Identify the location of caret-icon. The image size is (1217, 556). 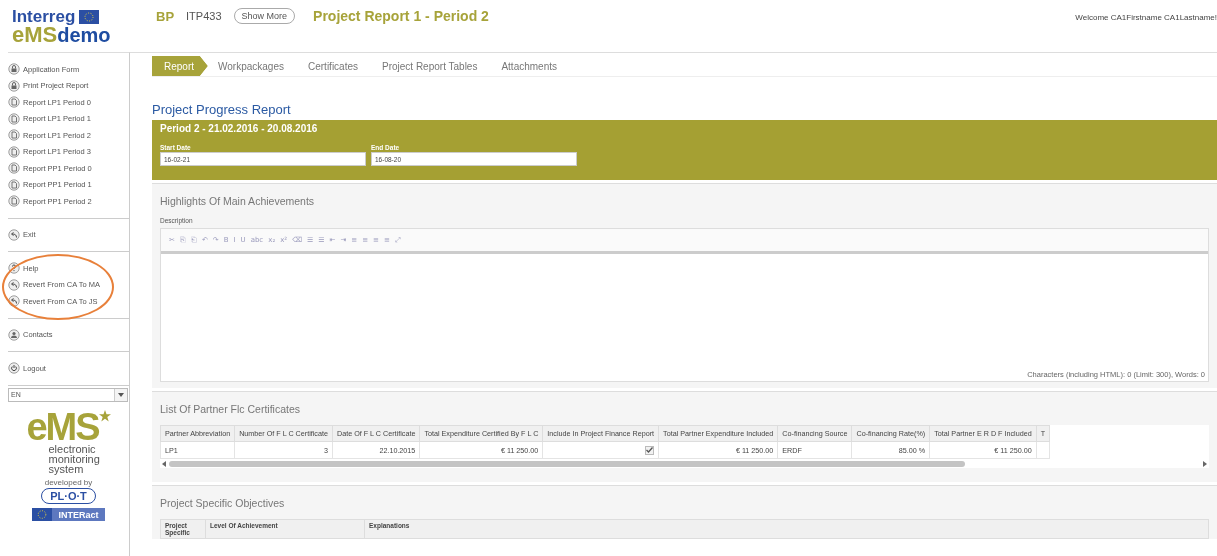
(121, 394).